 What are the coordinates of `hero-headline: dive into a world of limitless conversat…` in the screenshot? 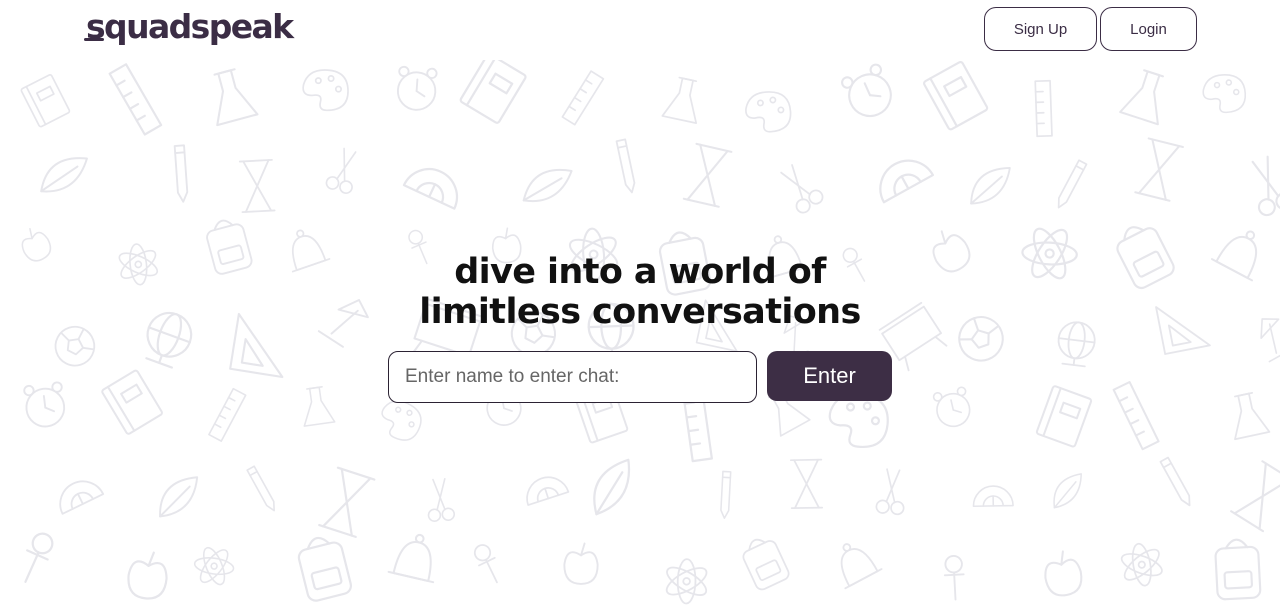 It's located at (640, 292).